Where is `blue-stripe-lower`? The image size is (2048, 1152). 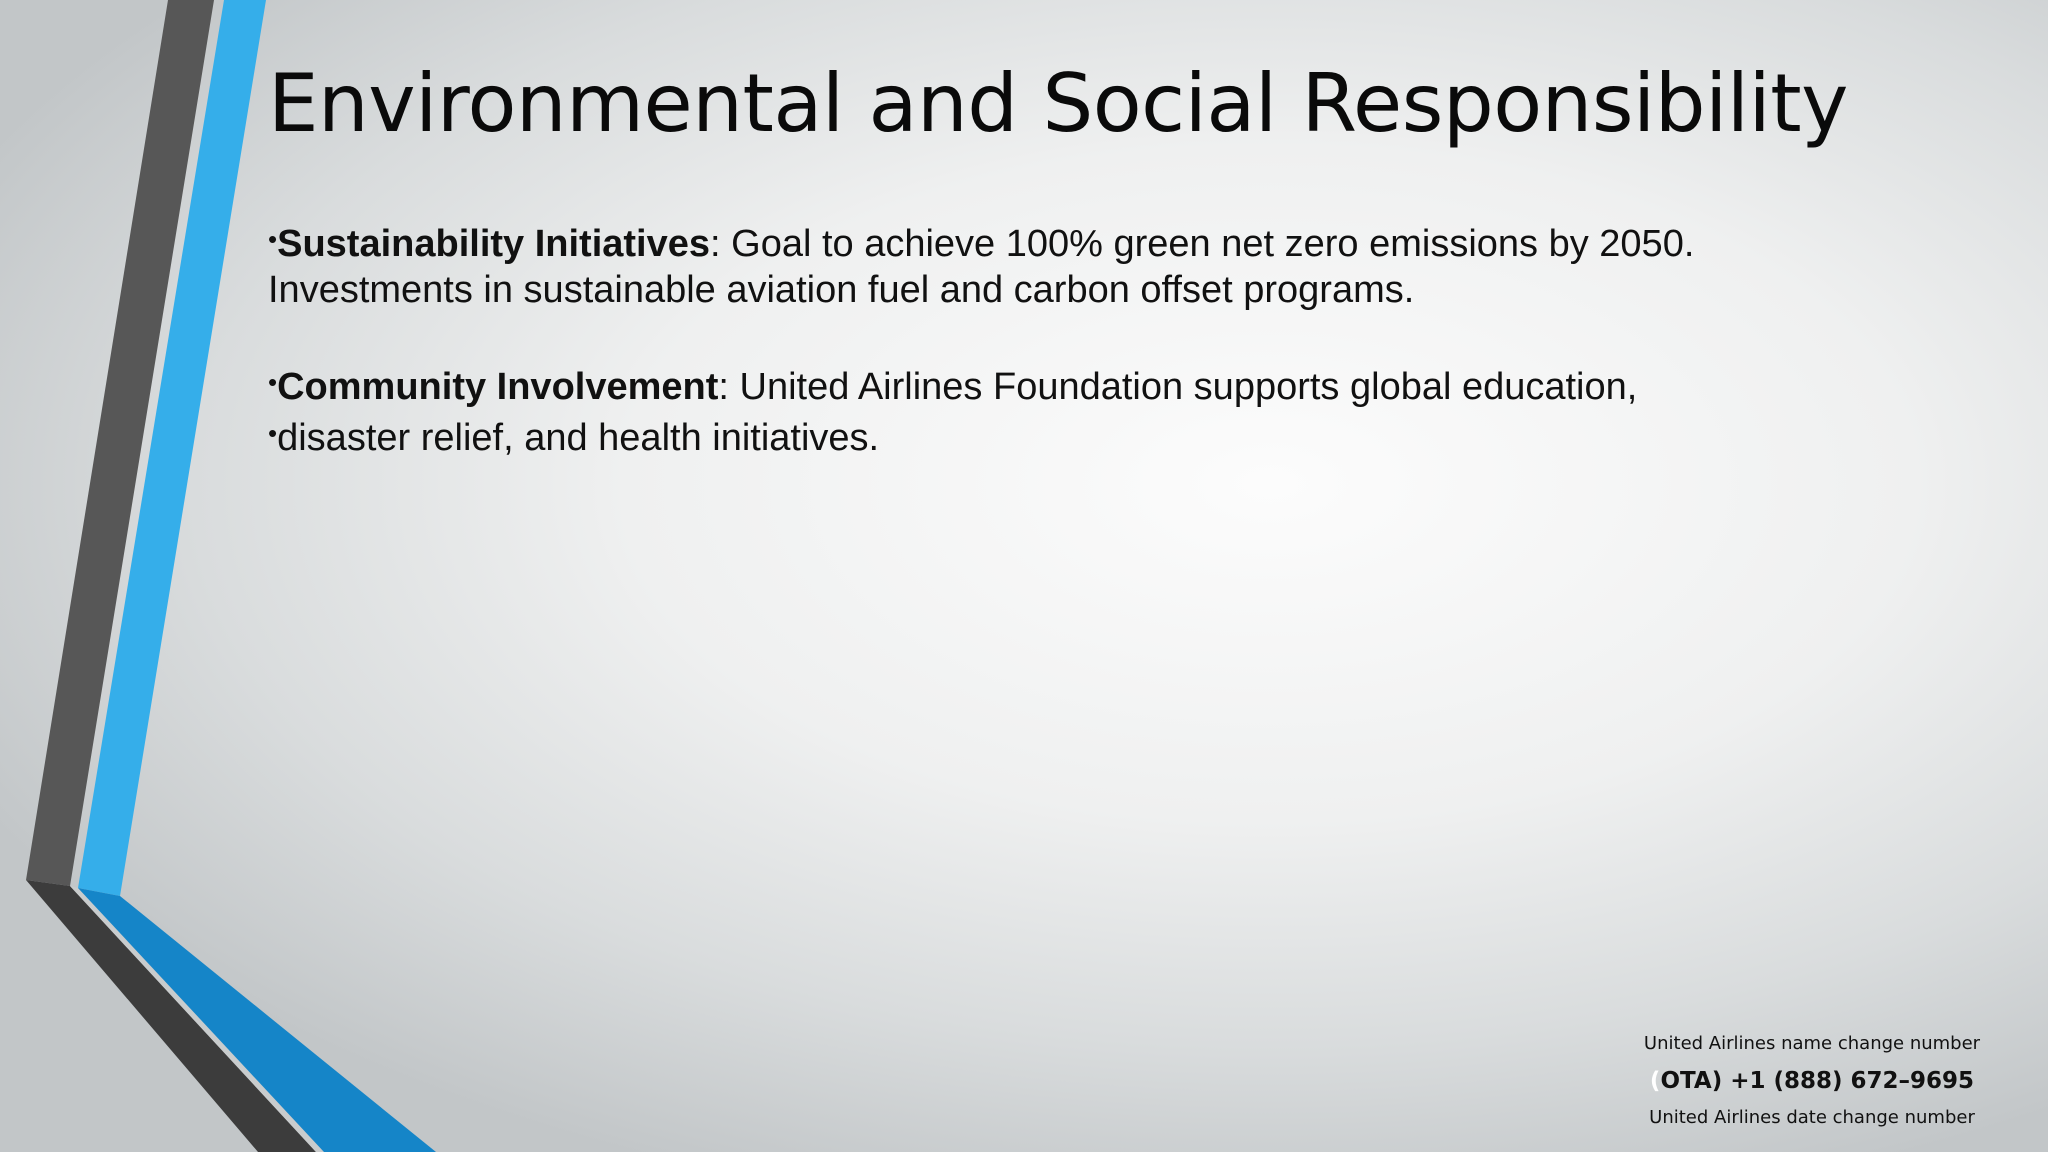 blue-stripe-lower is located at coordinates (257, 1020).